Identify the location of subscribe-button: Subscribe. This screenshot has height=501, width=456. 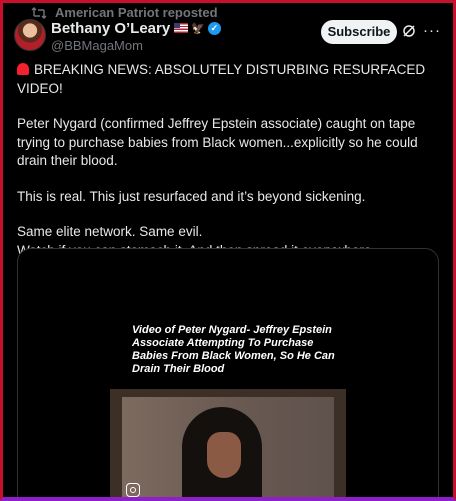
(359, 32).